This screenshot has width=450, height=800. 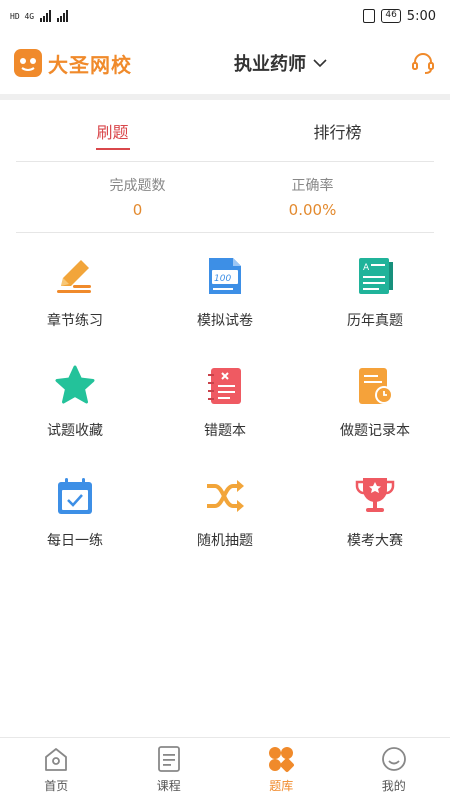 I want to click on bottom-nav: 首页 课程 题库 我的, so click(x=225, y=768).